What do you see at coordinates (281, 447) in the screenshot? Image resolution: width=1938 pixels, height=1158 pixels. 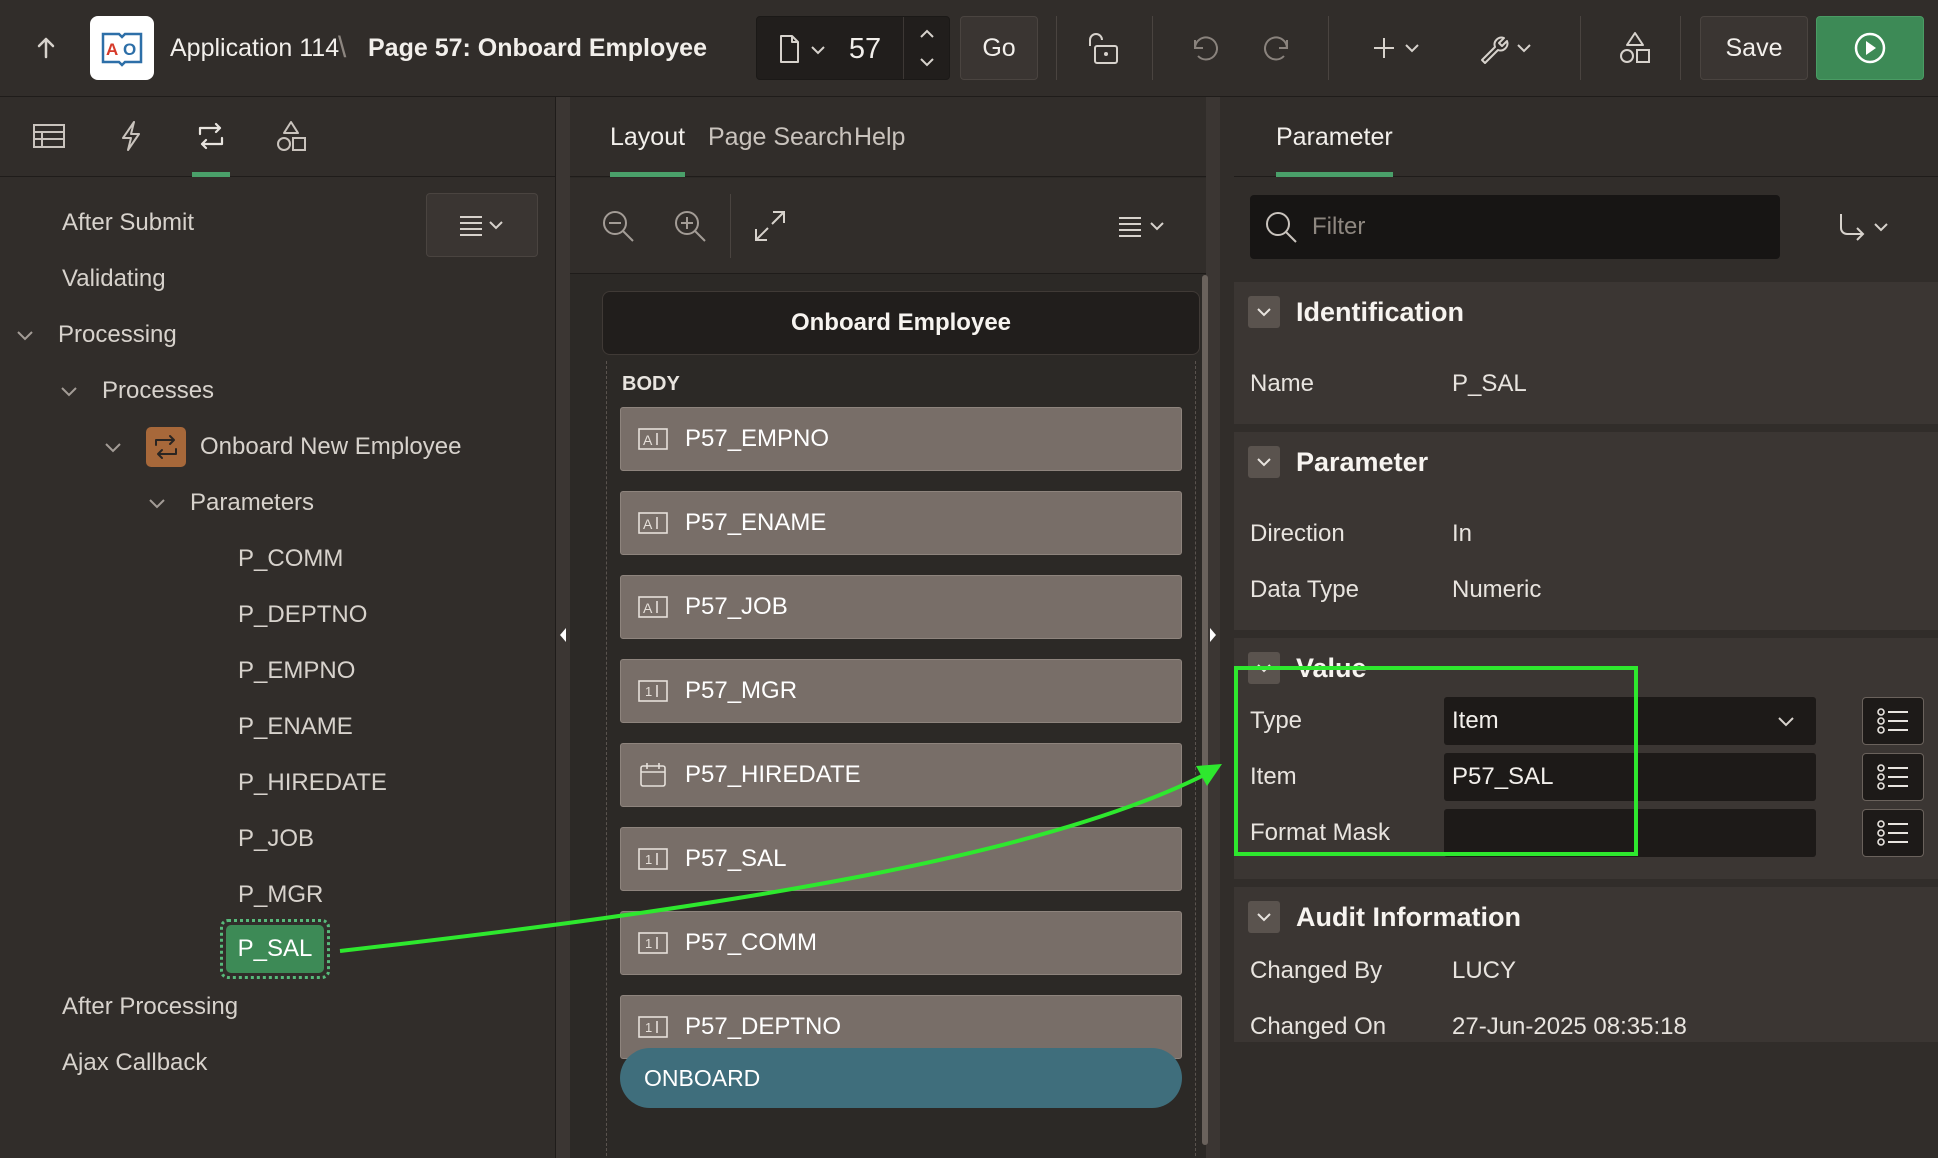 I see `tree-node-onboard-new-employee: Onboard New Employee` at bounding box center [281, 447].